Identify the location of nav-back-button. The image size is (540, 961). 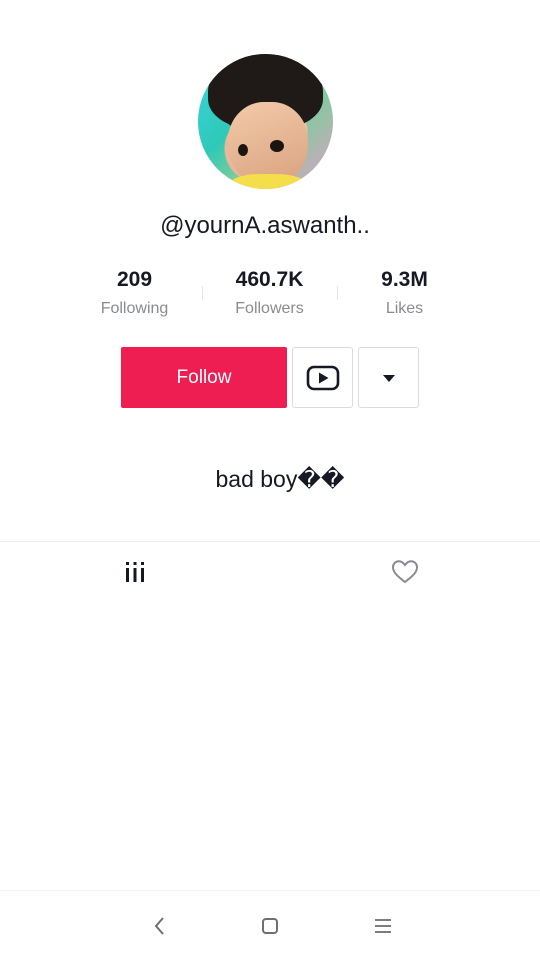
(160, 926).